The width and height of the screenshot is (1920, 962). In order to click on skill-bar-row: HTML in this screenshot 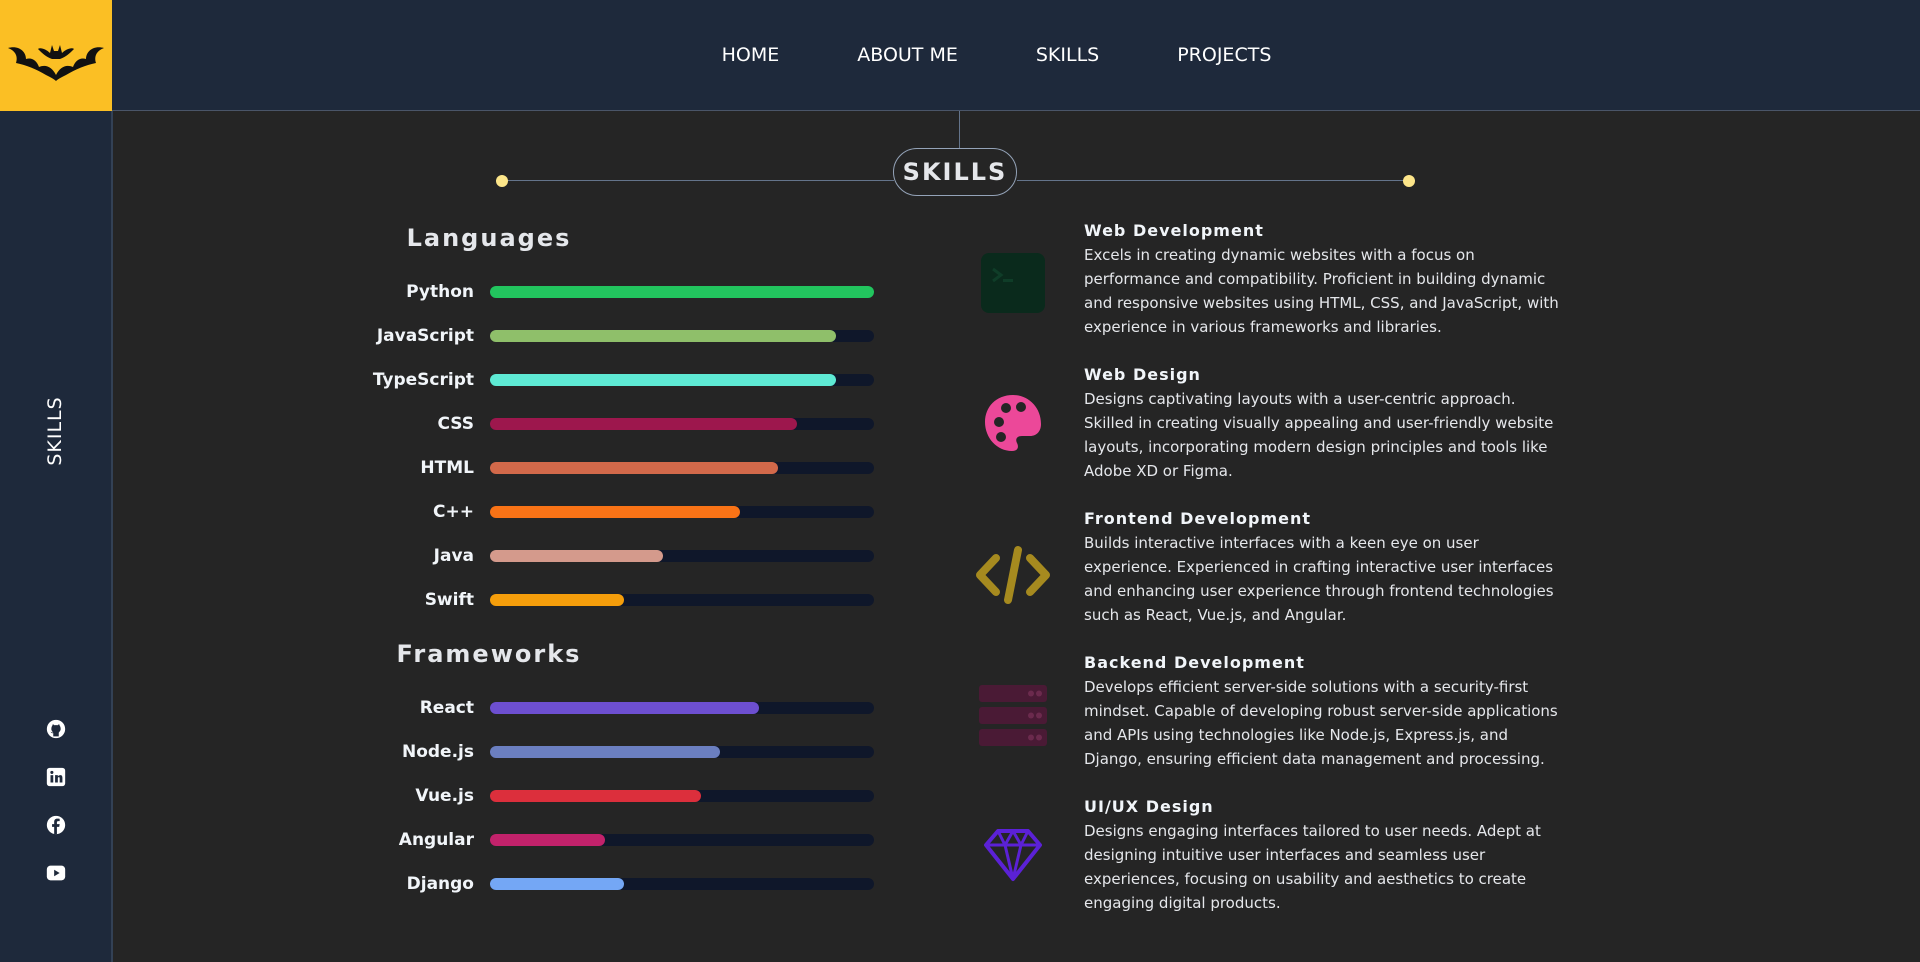, I will do `click(590, 468)`.